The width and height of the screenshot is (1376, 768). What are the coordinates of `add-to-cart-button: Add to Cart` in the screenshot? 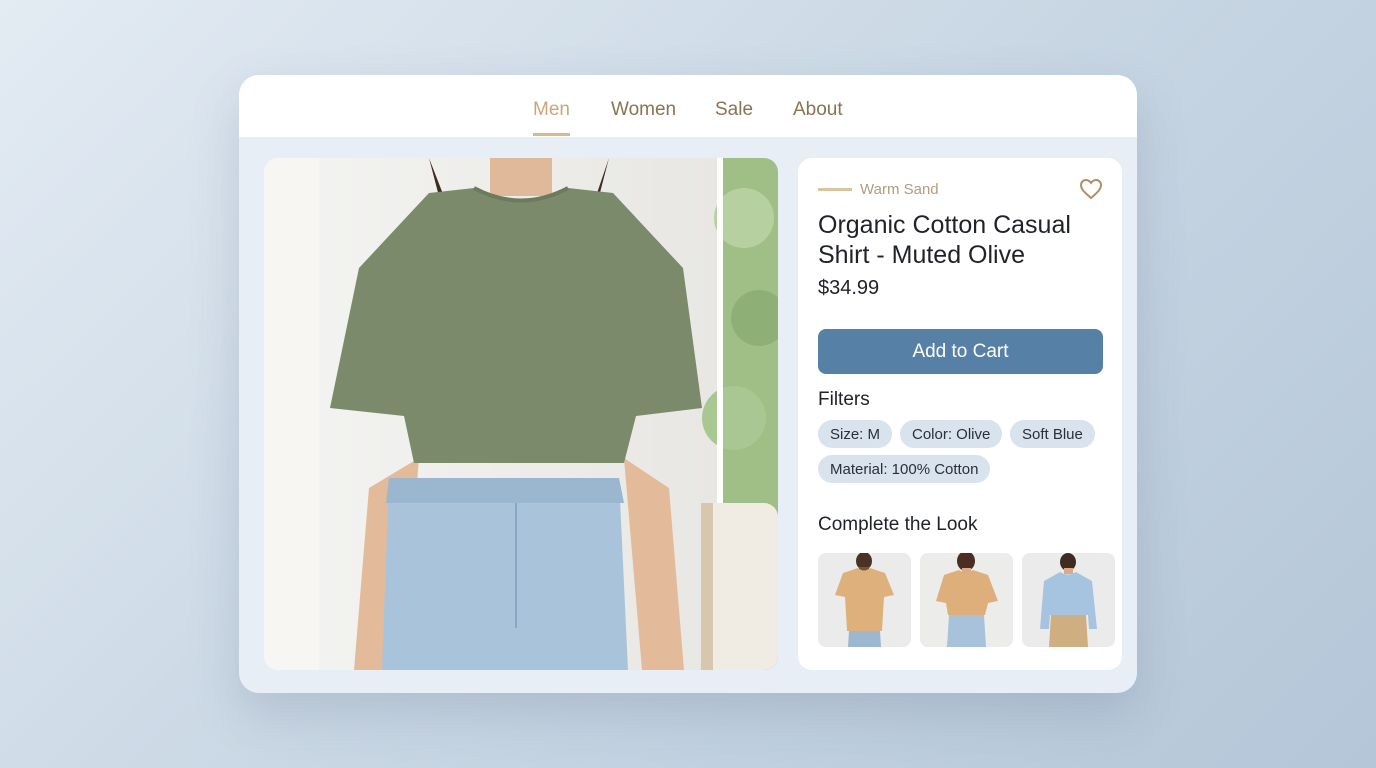 It's located at (960, 351).